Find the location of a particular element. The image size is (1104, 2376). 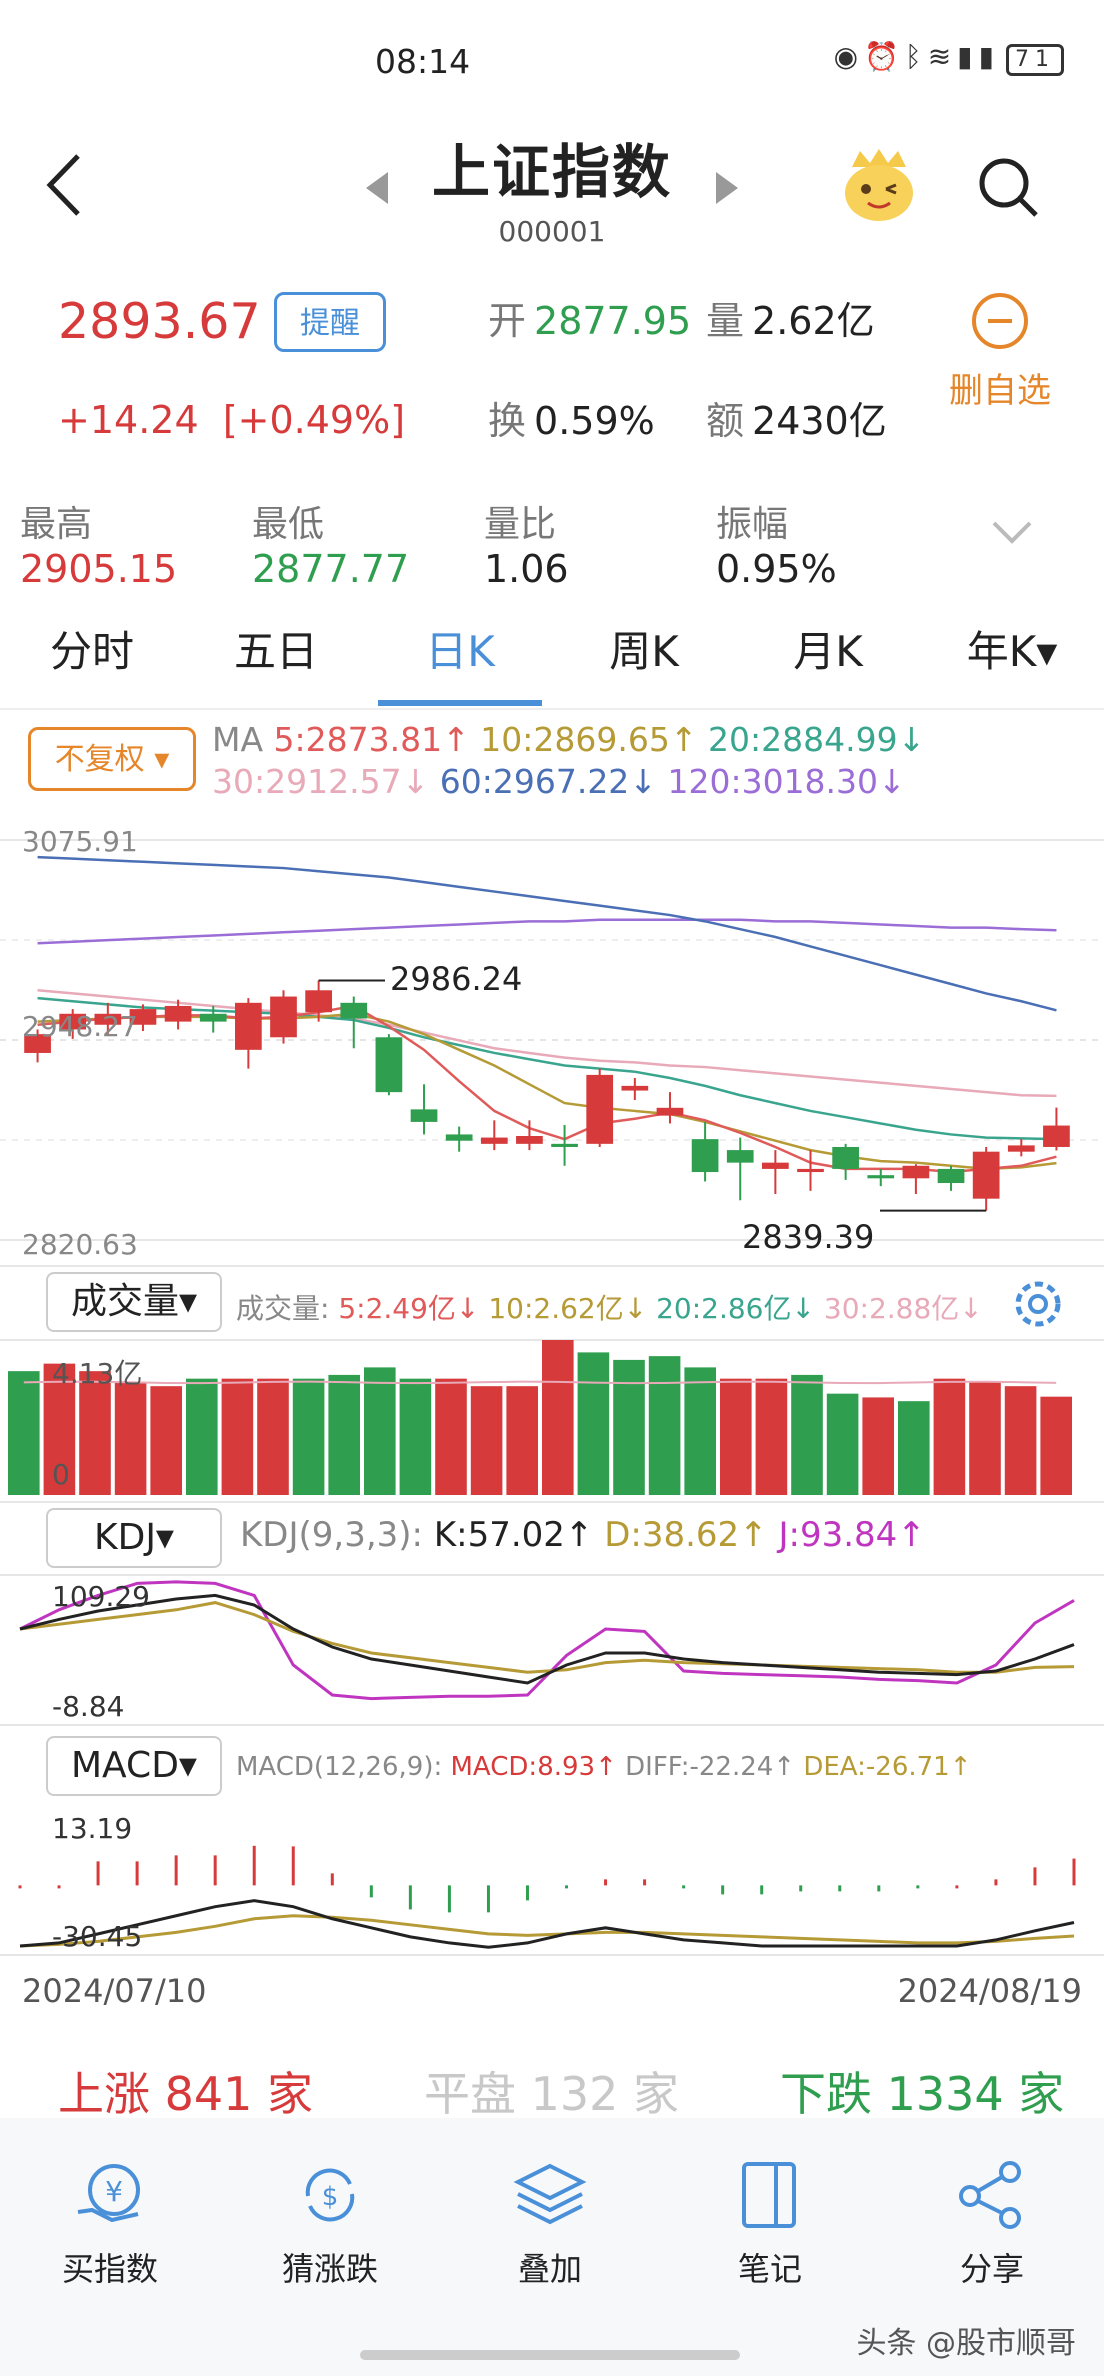

amount-label: 额 is located at coordinates (725, 421).